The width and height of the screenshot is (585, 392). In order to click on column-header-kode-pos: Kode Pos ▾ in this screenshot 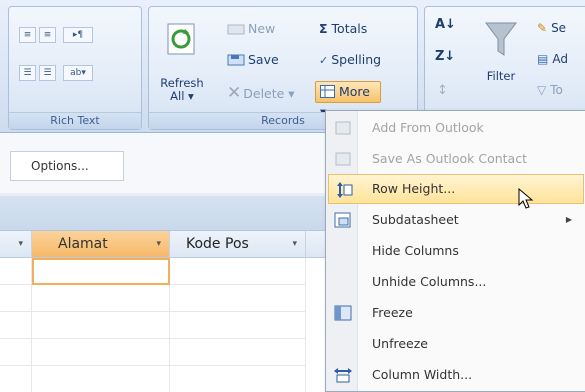, I will do `click(238, 244)`.